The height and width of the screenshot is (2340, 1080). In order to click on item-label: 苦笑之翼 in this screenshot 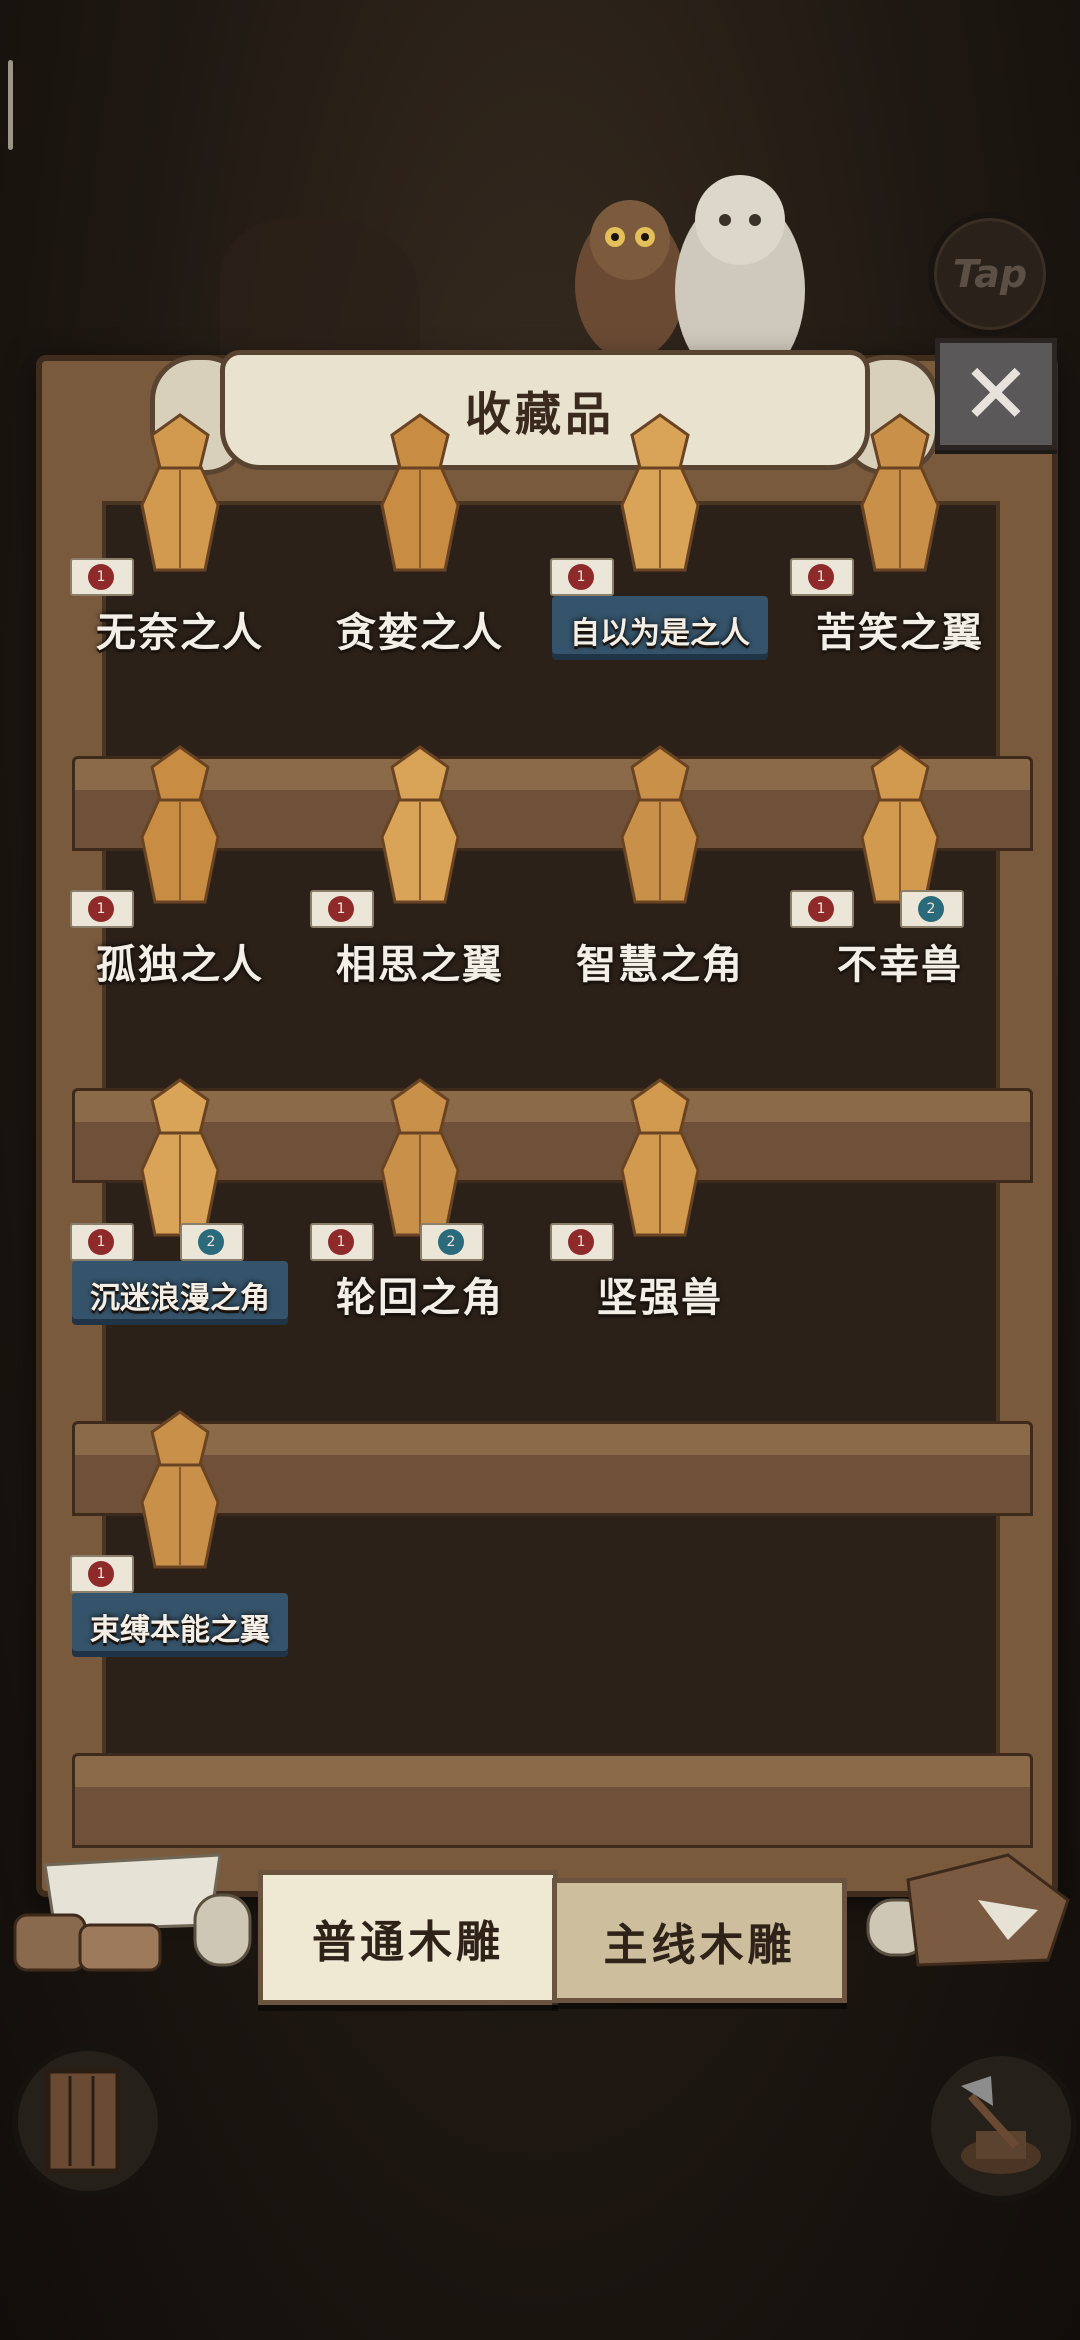, I will do `click(900, 632)`.